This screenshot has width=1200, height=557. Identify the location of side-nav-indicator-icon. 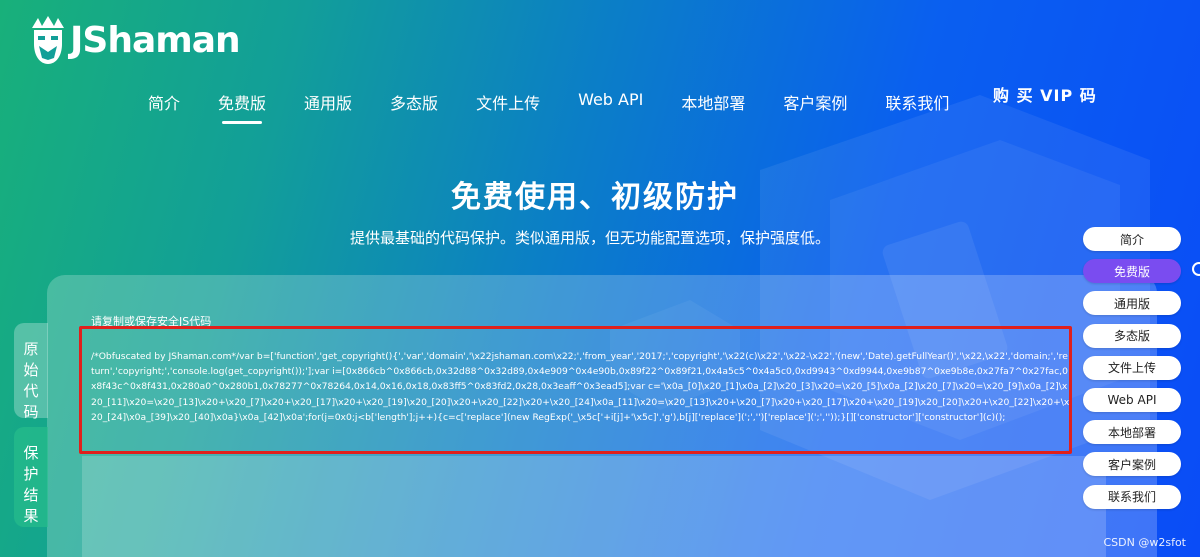
(1196, 269).